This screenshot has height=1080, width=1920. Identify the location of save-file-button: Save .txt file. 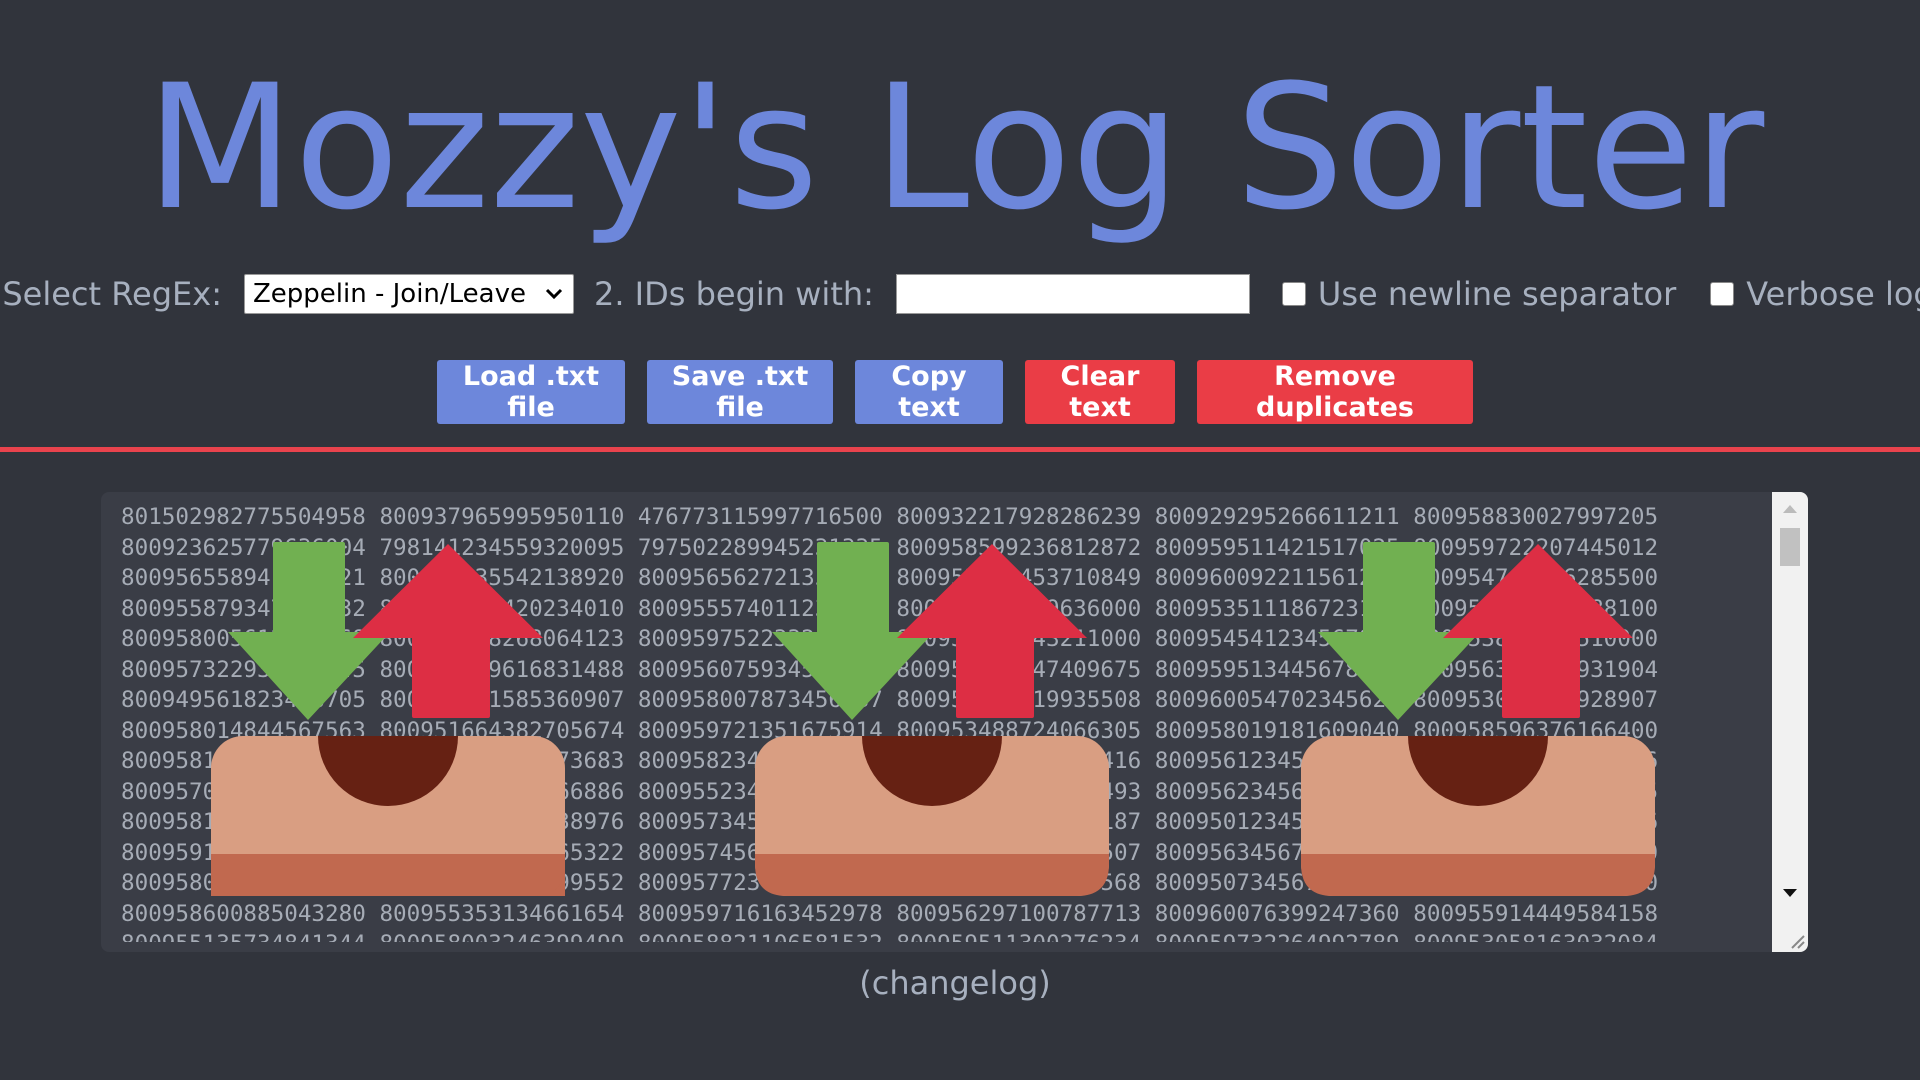
(740, 392).